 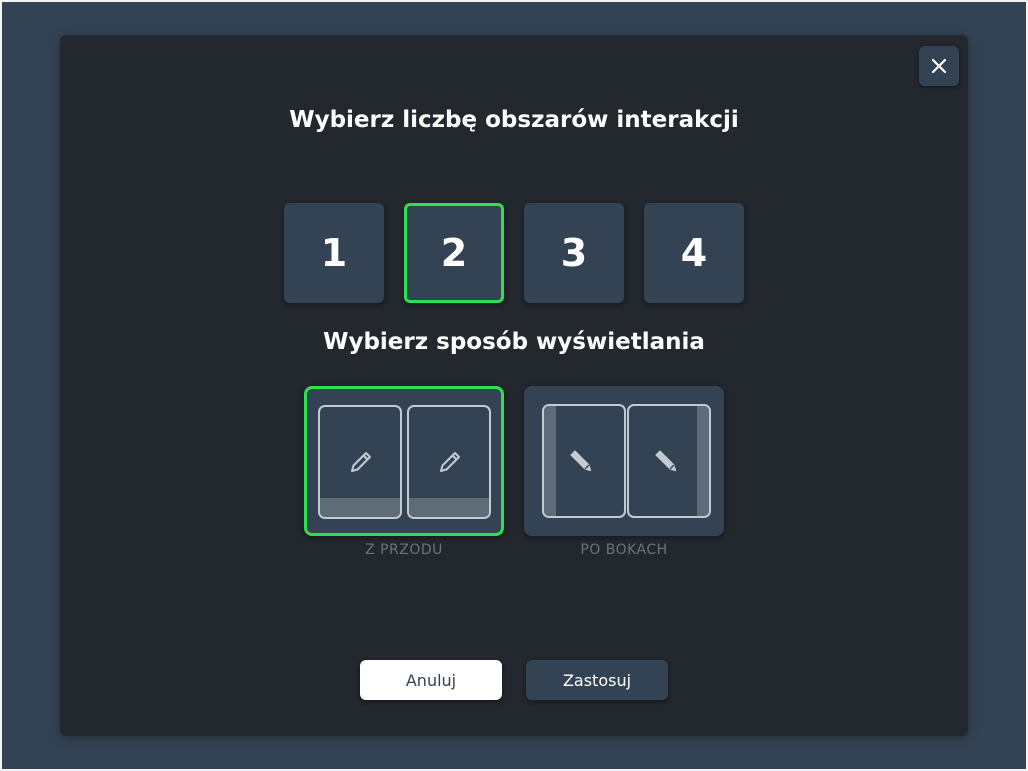 I want to click on front-card-left, so click(x=360, y=462).